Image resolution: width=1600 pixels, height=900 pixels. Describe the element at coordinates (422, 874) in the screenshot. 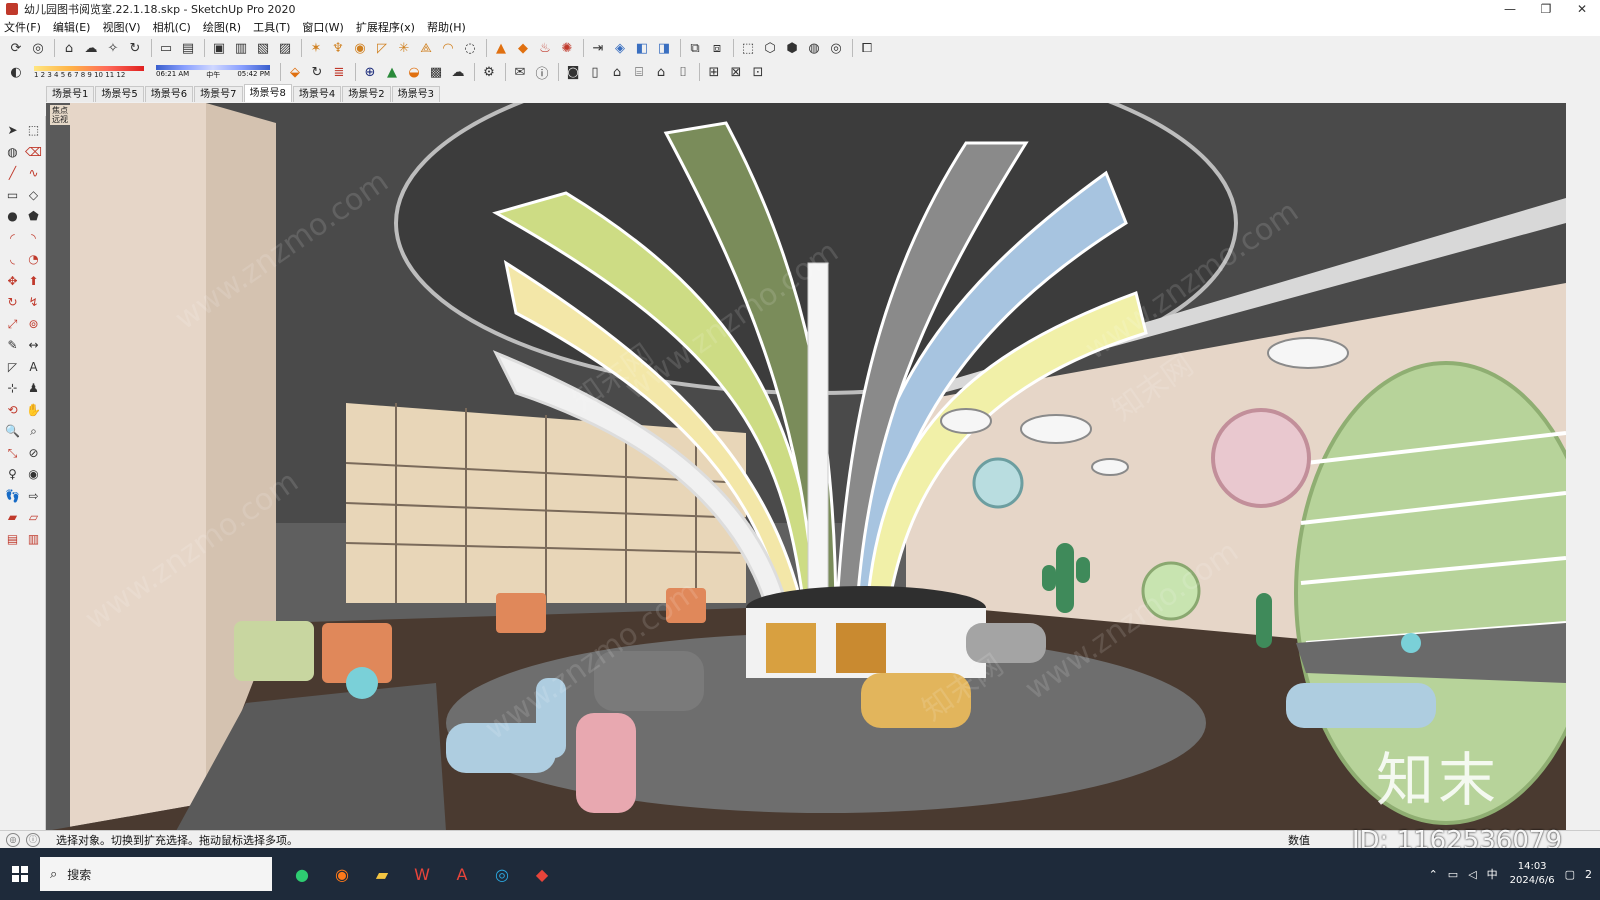

I see `wps-icon: W` at that location.